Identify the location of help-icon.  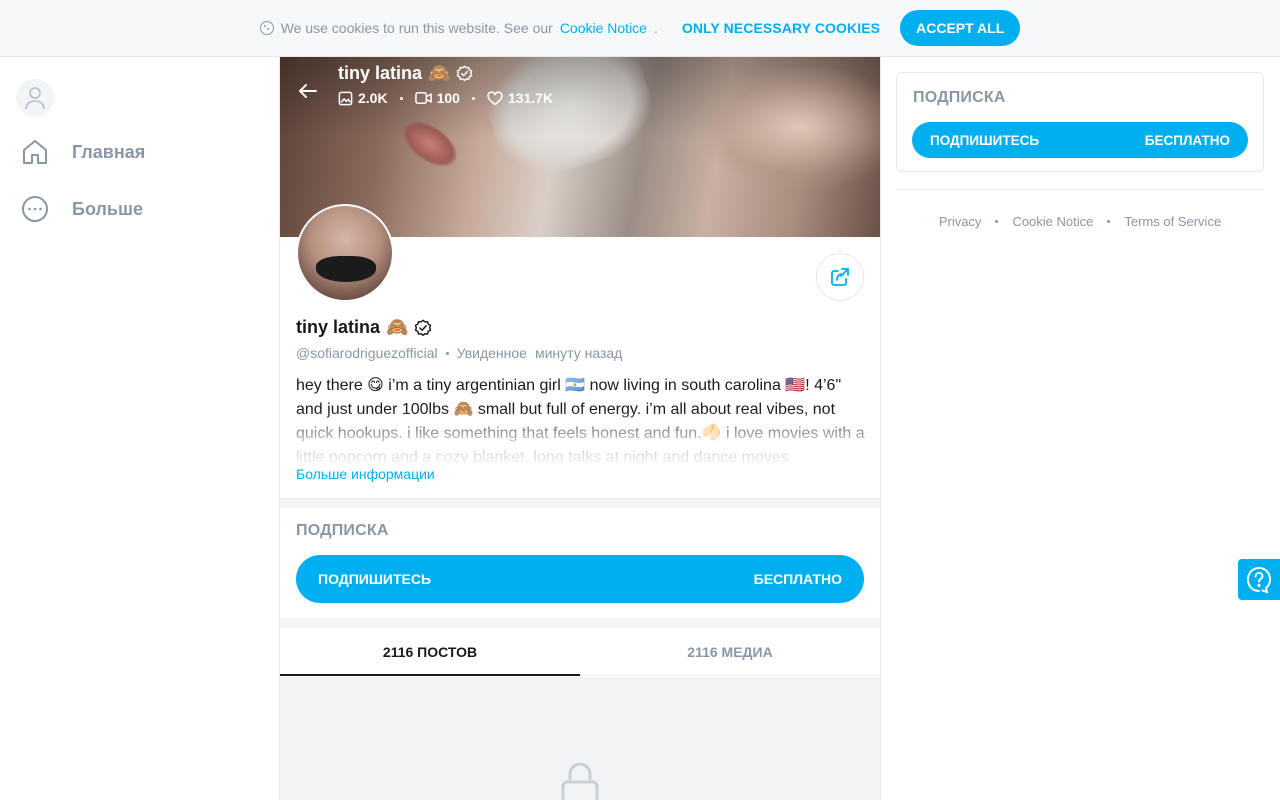
(1259, 580).